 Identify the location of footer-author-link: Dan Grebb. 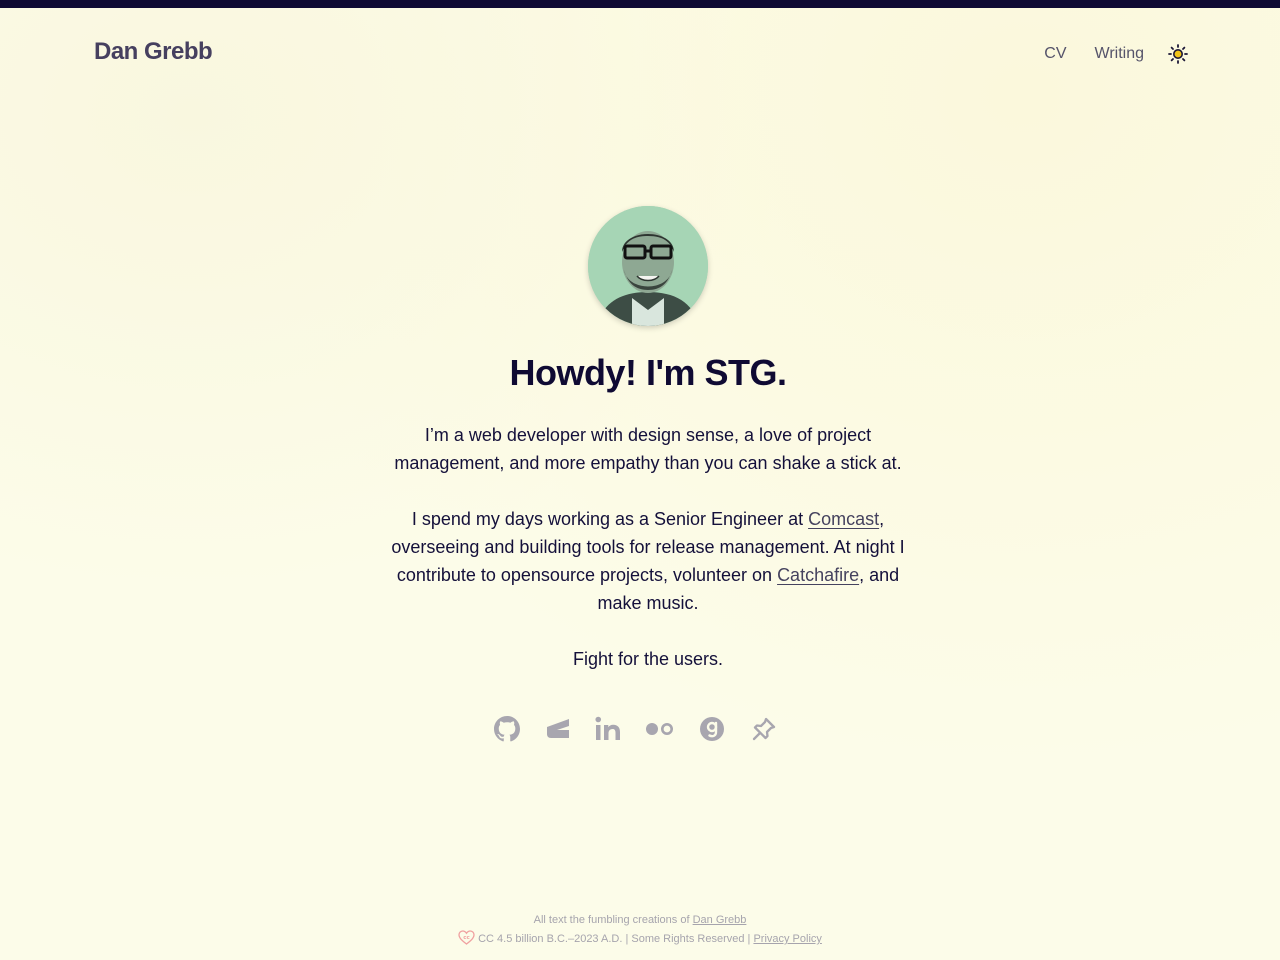
(720, 920).